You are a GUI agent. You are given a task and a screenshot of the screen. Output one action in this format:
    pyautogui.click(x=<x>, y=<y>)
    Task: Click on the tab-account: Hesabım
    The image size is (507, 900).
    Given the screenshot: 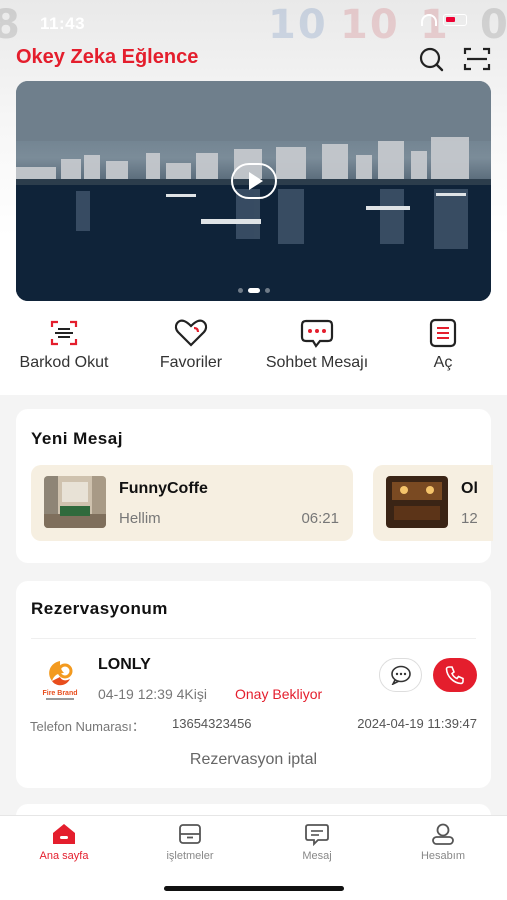 What is the action you would take?
    pyautogui.click(x=443, y=842)
    